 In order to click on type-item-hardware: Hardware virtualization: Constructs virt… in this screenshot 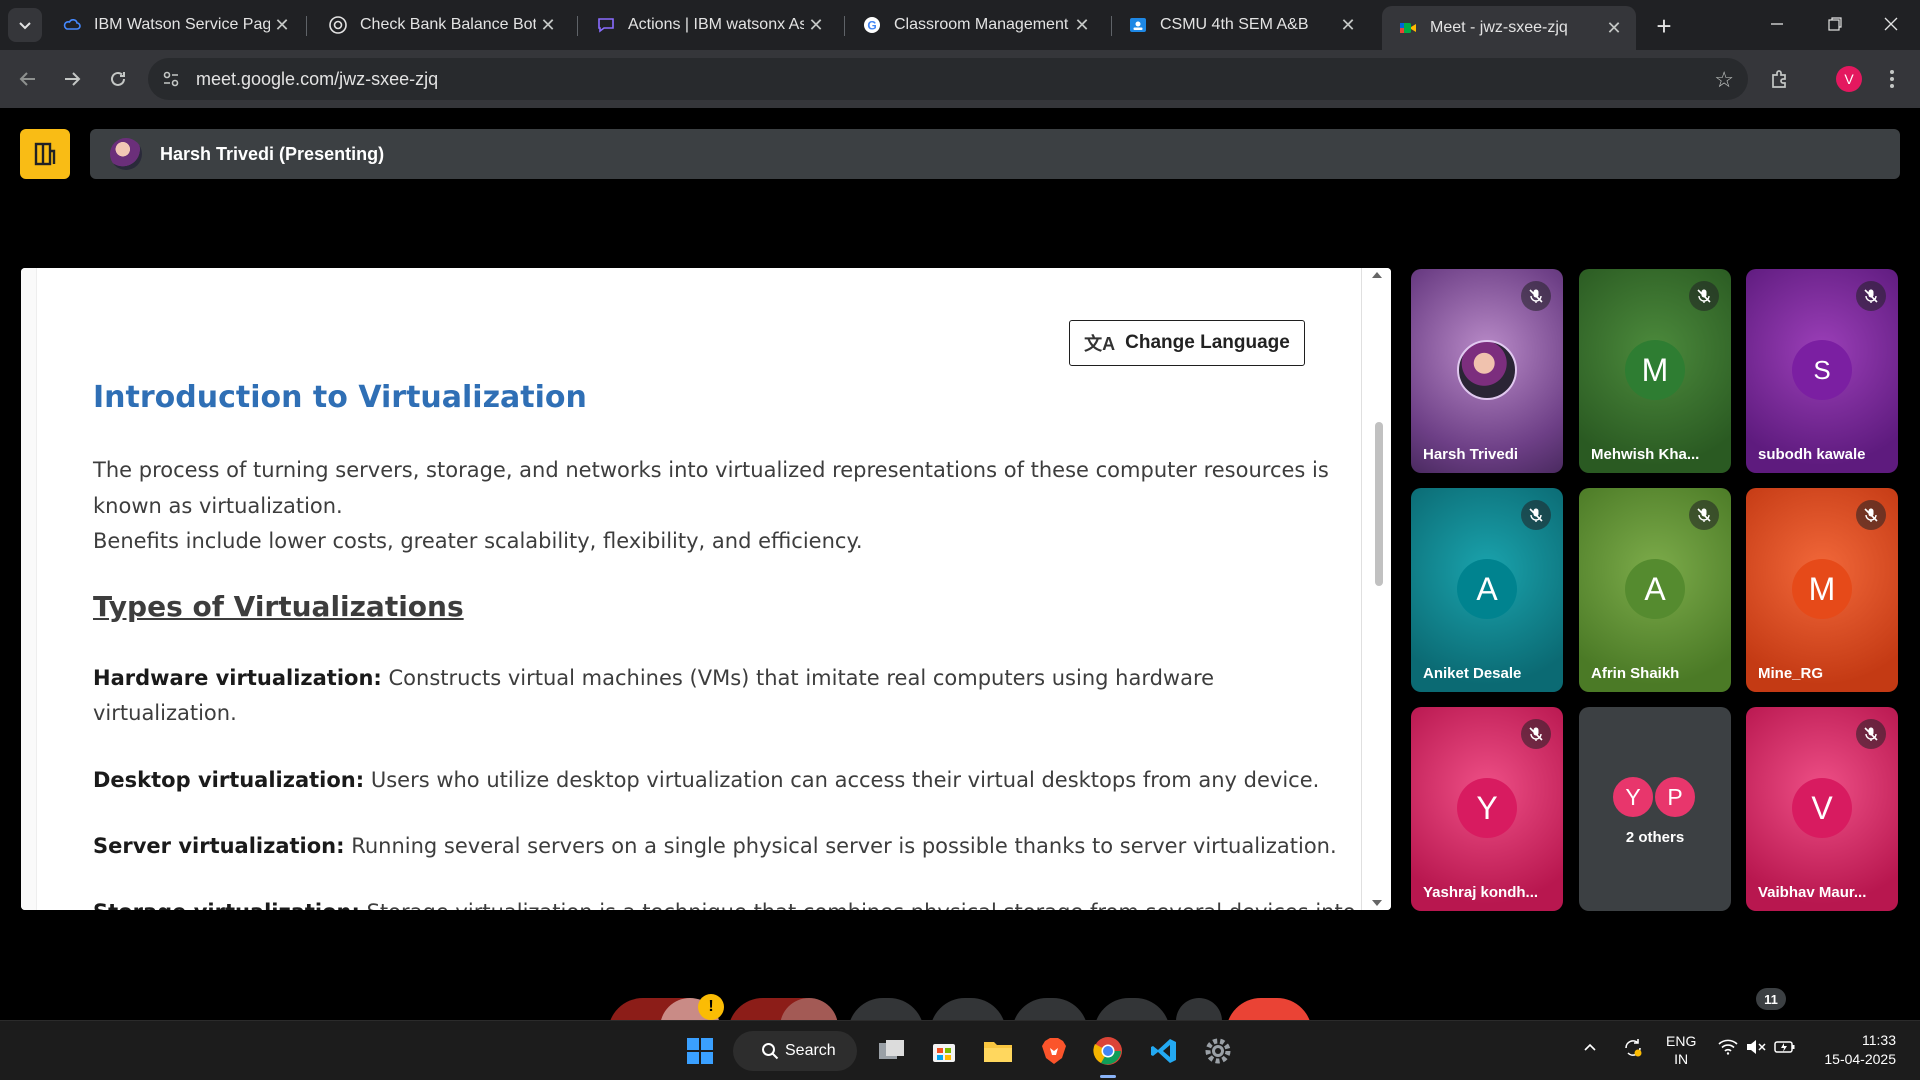, I will do `click(653, 678)`.